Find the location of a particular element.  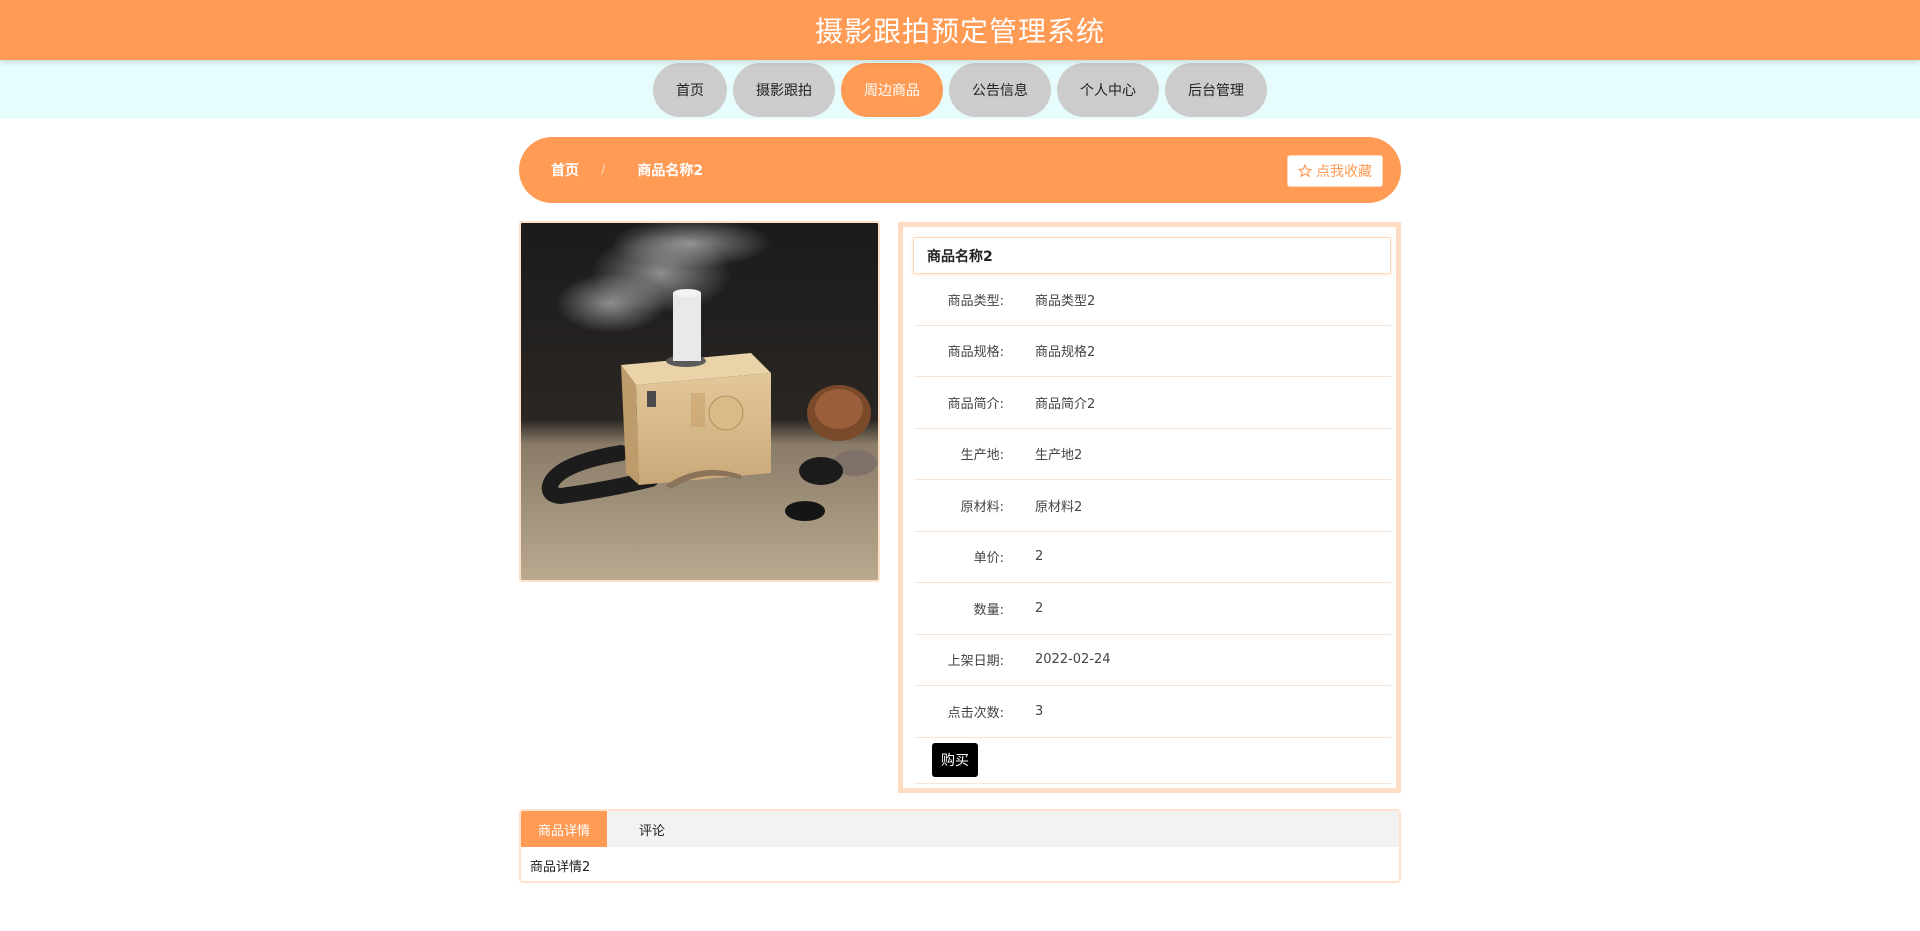

moxibustion-box-photo is located at coordinates (699, 401).